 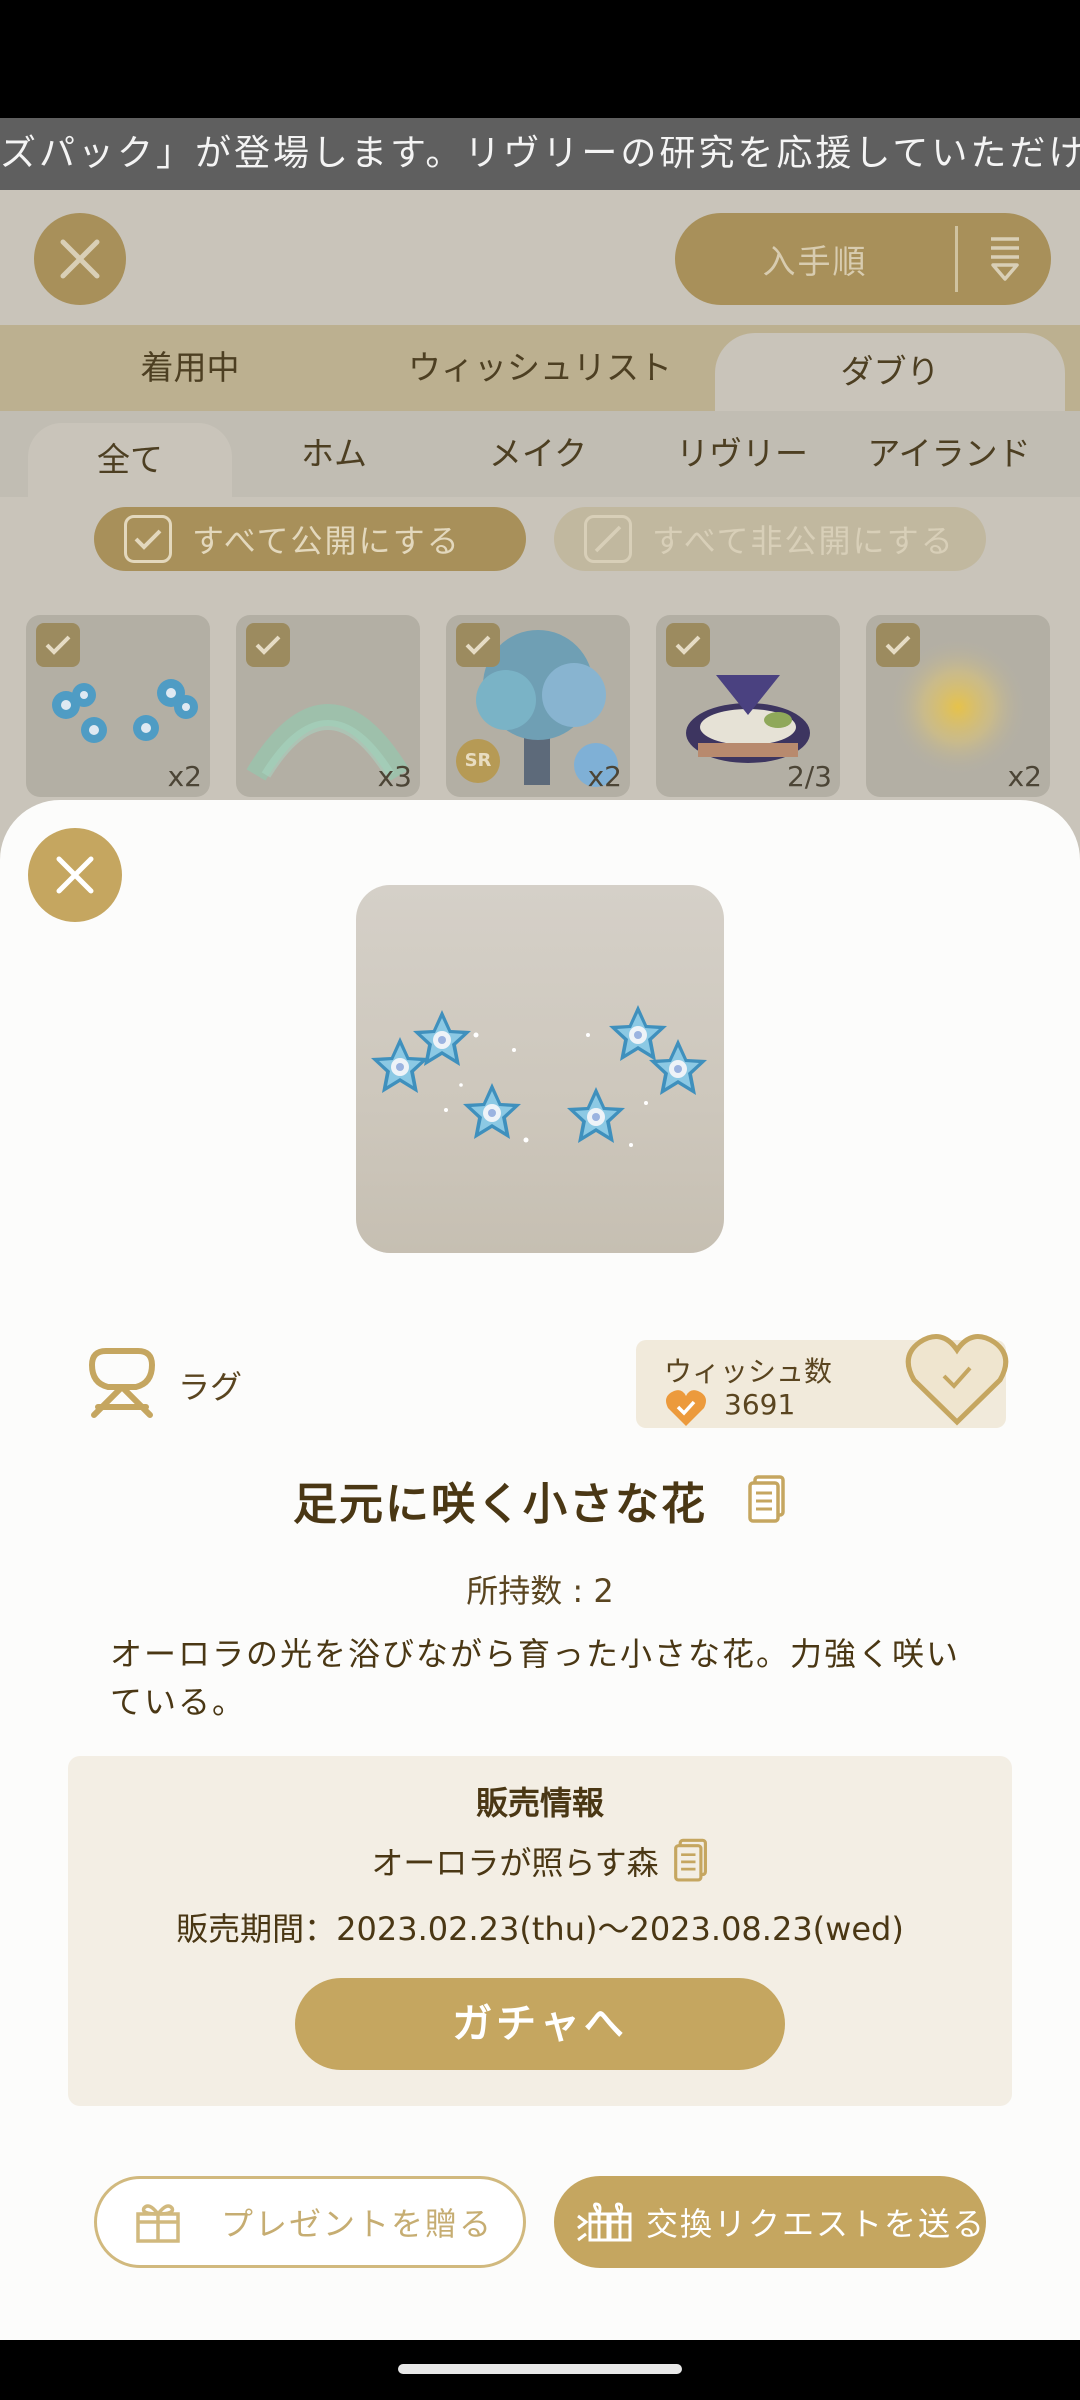 I want to click on tab-wishlist: ウィッシュリスト, so click(x=540, y=368).